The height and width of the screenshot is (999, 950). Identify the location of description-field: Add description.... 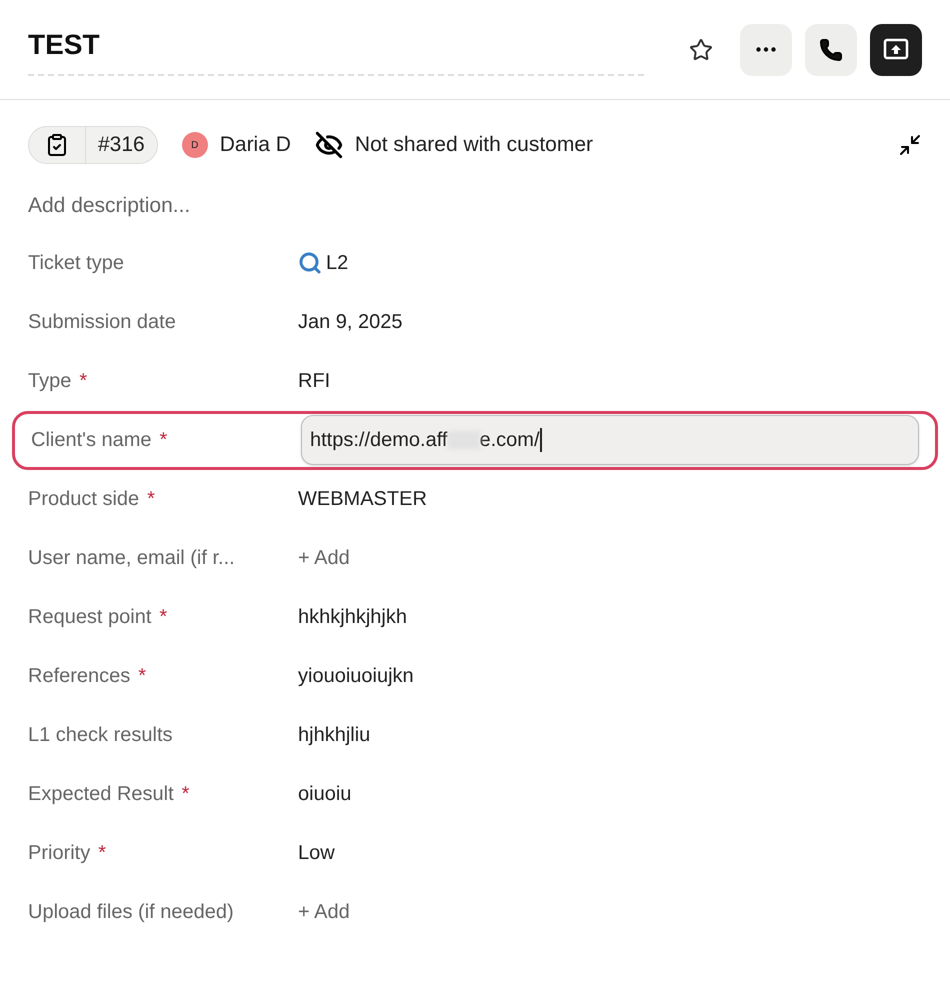
(475, 206).